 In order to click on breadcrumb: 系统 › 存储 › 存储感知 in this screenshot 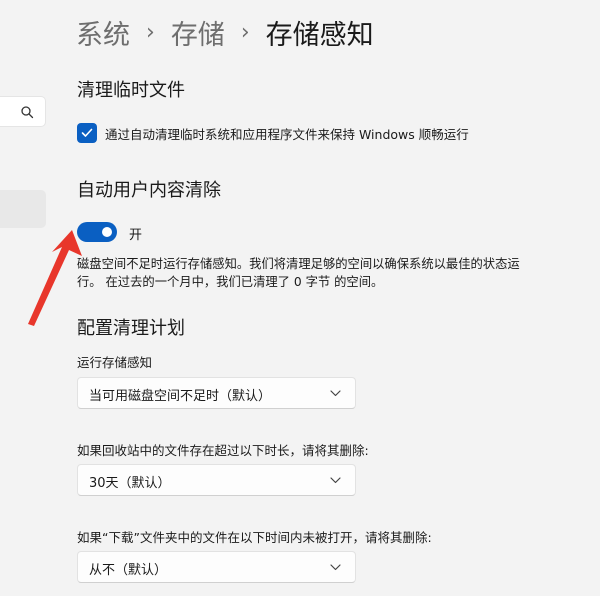, I will do `click(225, 32)`.